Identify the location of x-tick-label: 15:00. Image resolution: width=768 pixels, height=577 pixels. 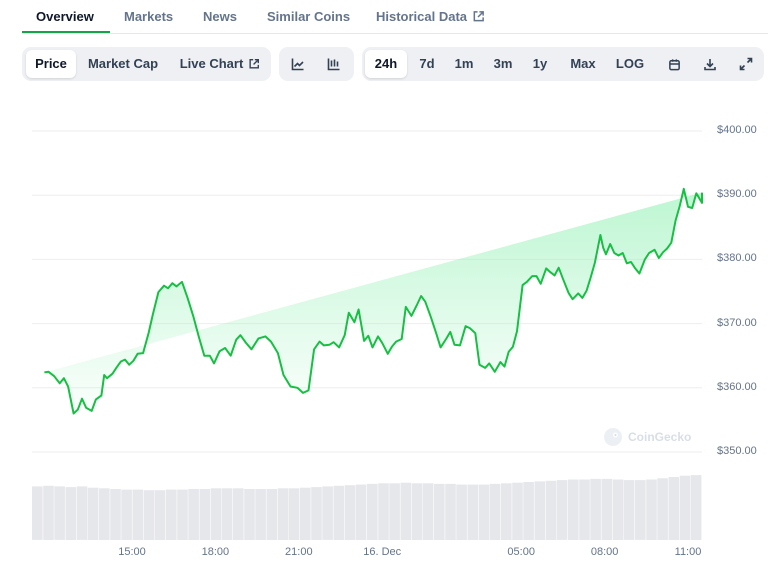
(132, 552).